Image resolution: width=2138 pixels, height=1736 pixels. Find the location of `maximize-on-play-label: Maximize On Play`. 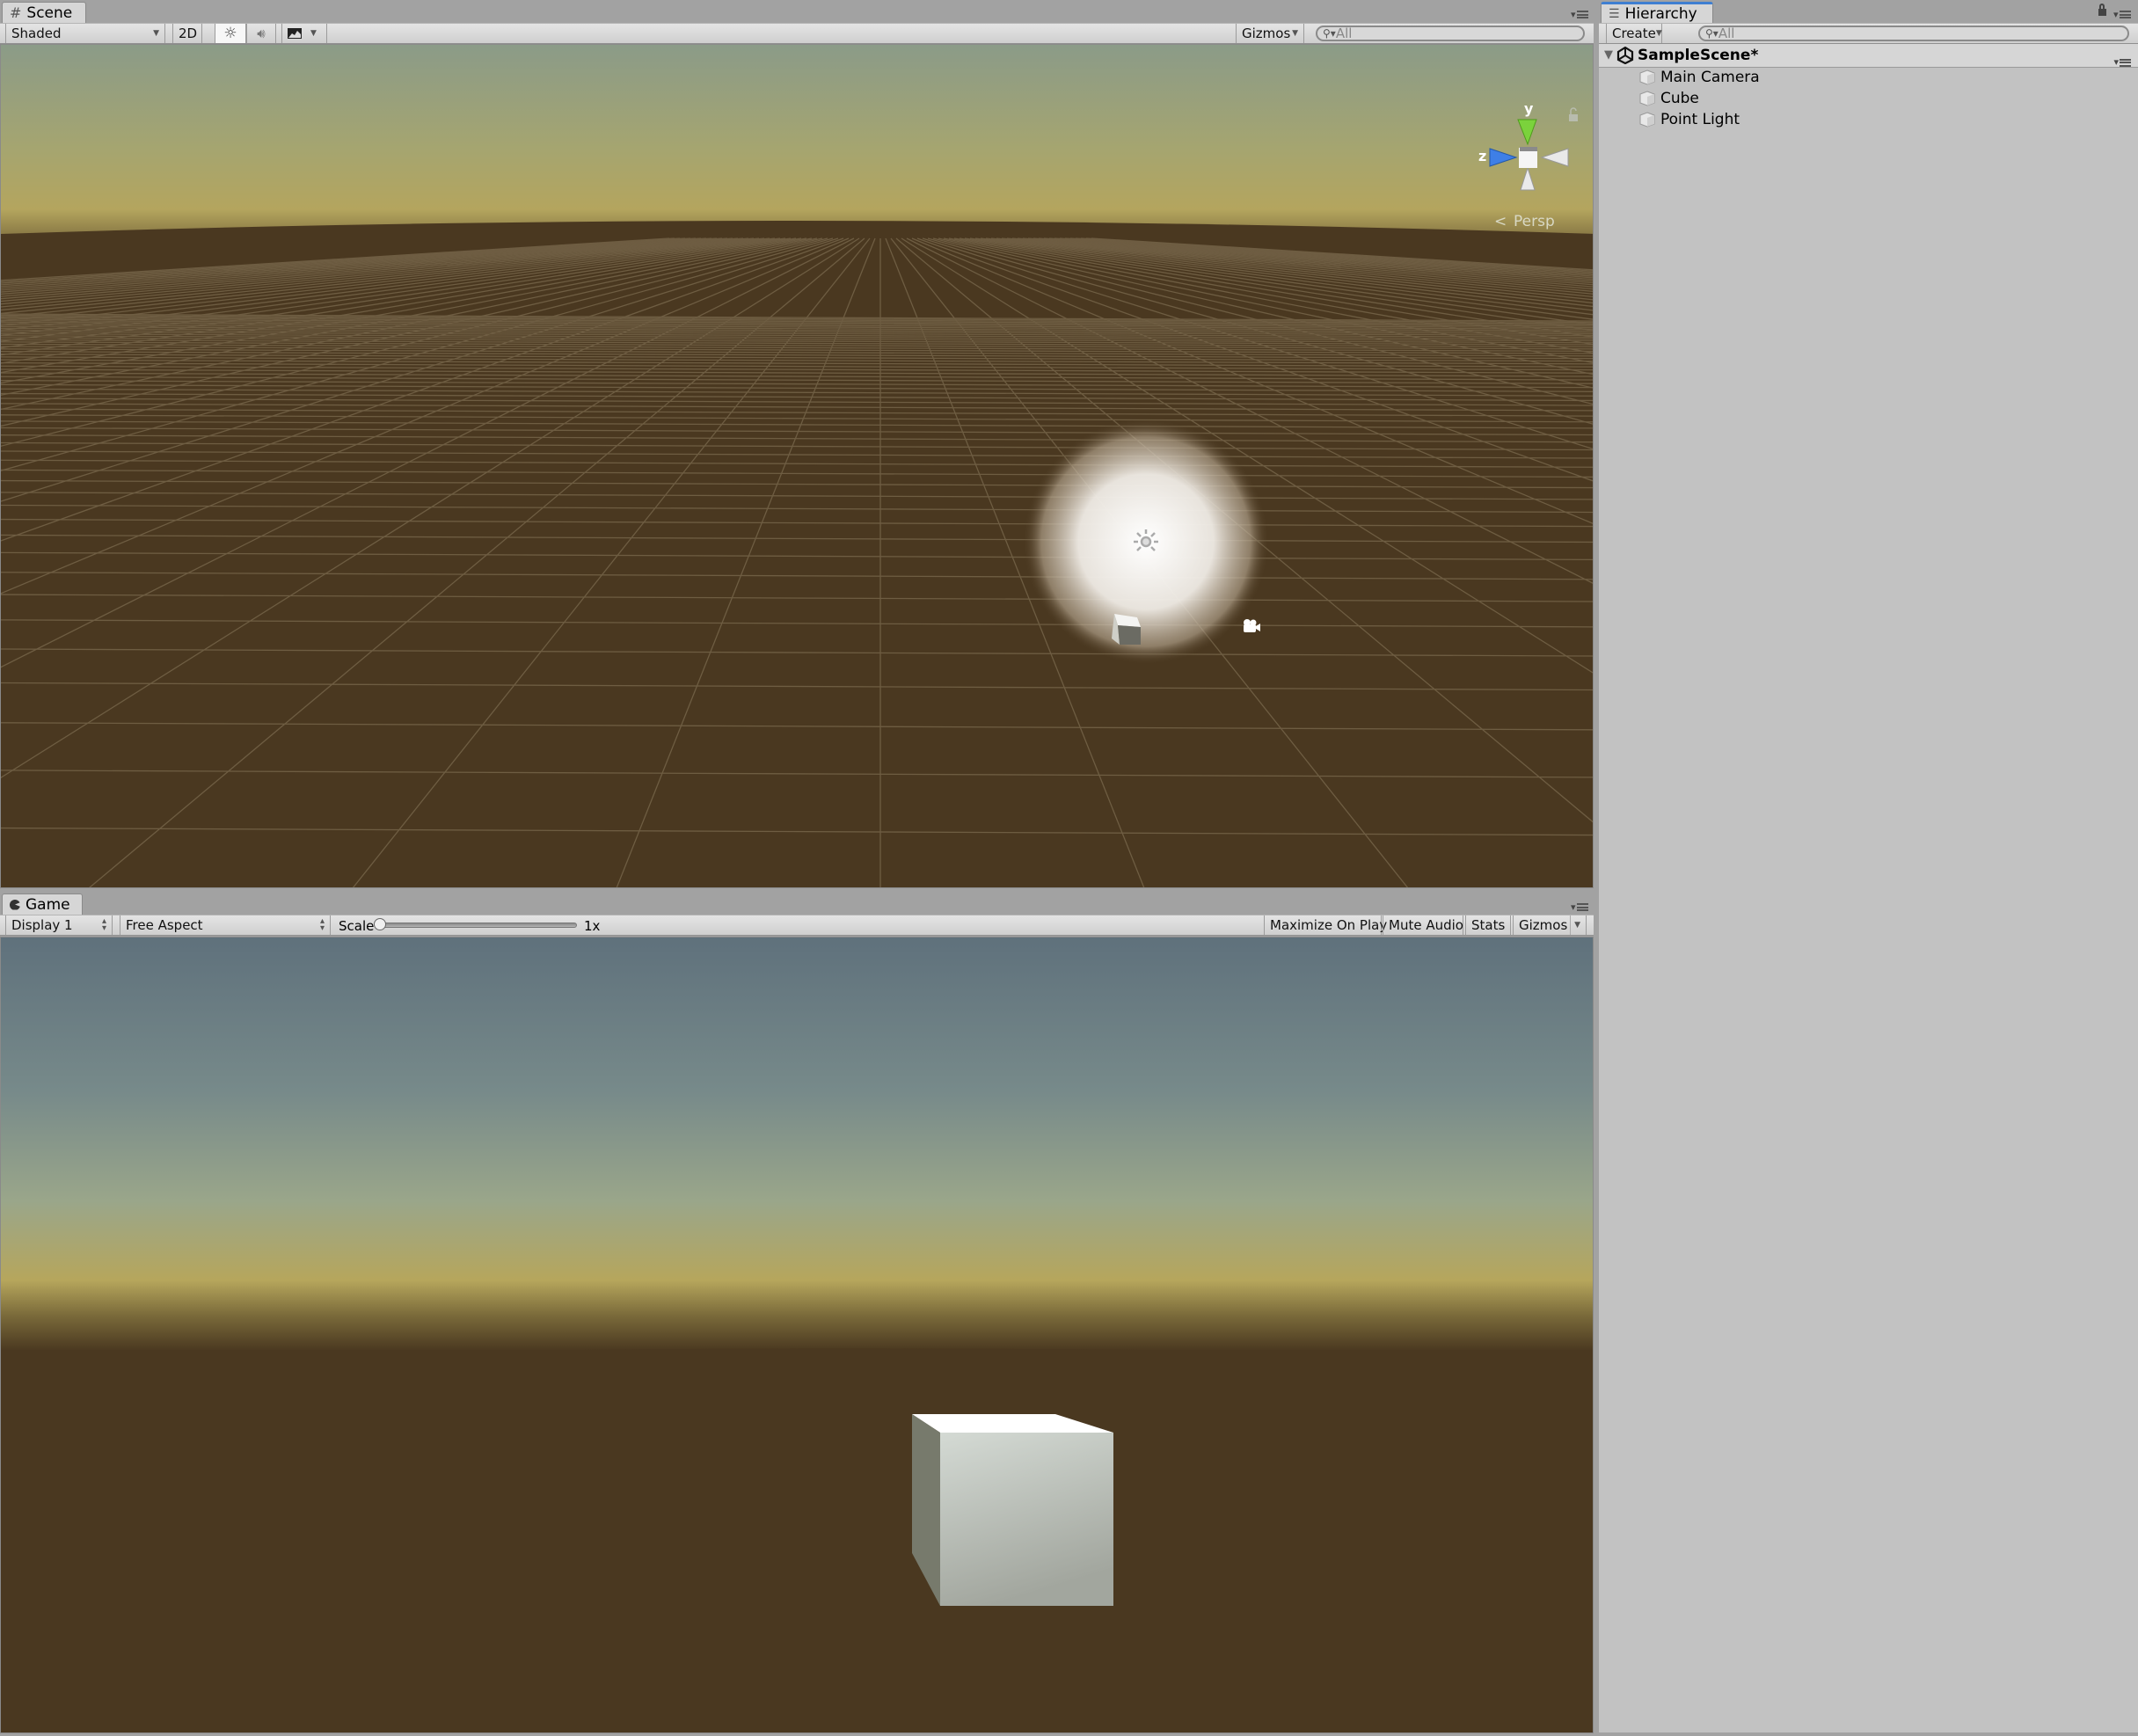

maximize-on-play-label: Maximize On Play is located at coordinates (1329, 925).